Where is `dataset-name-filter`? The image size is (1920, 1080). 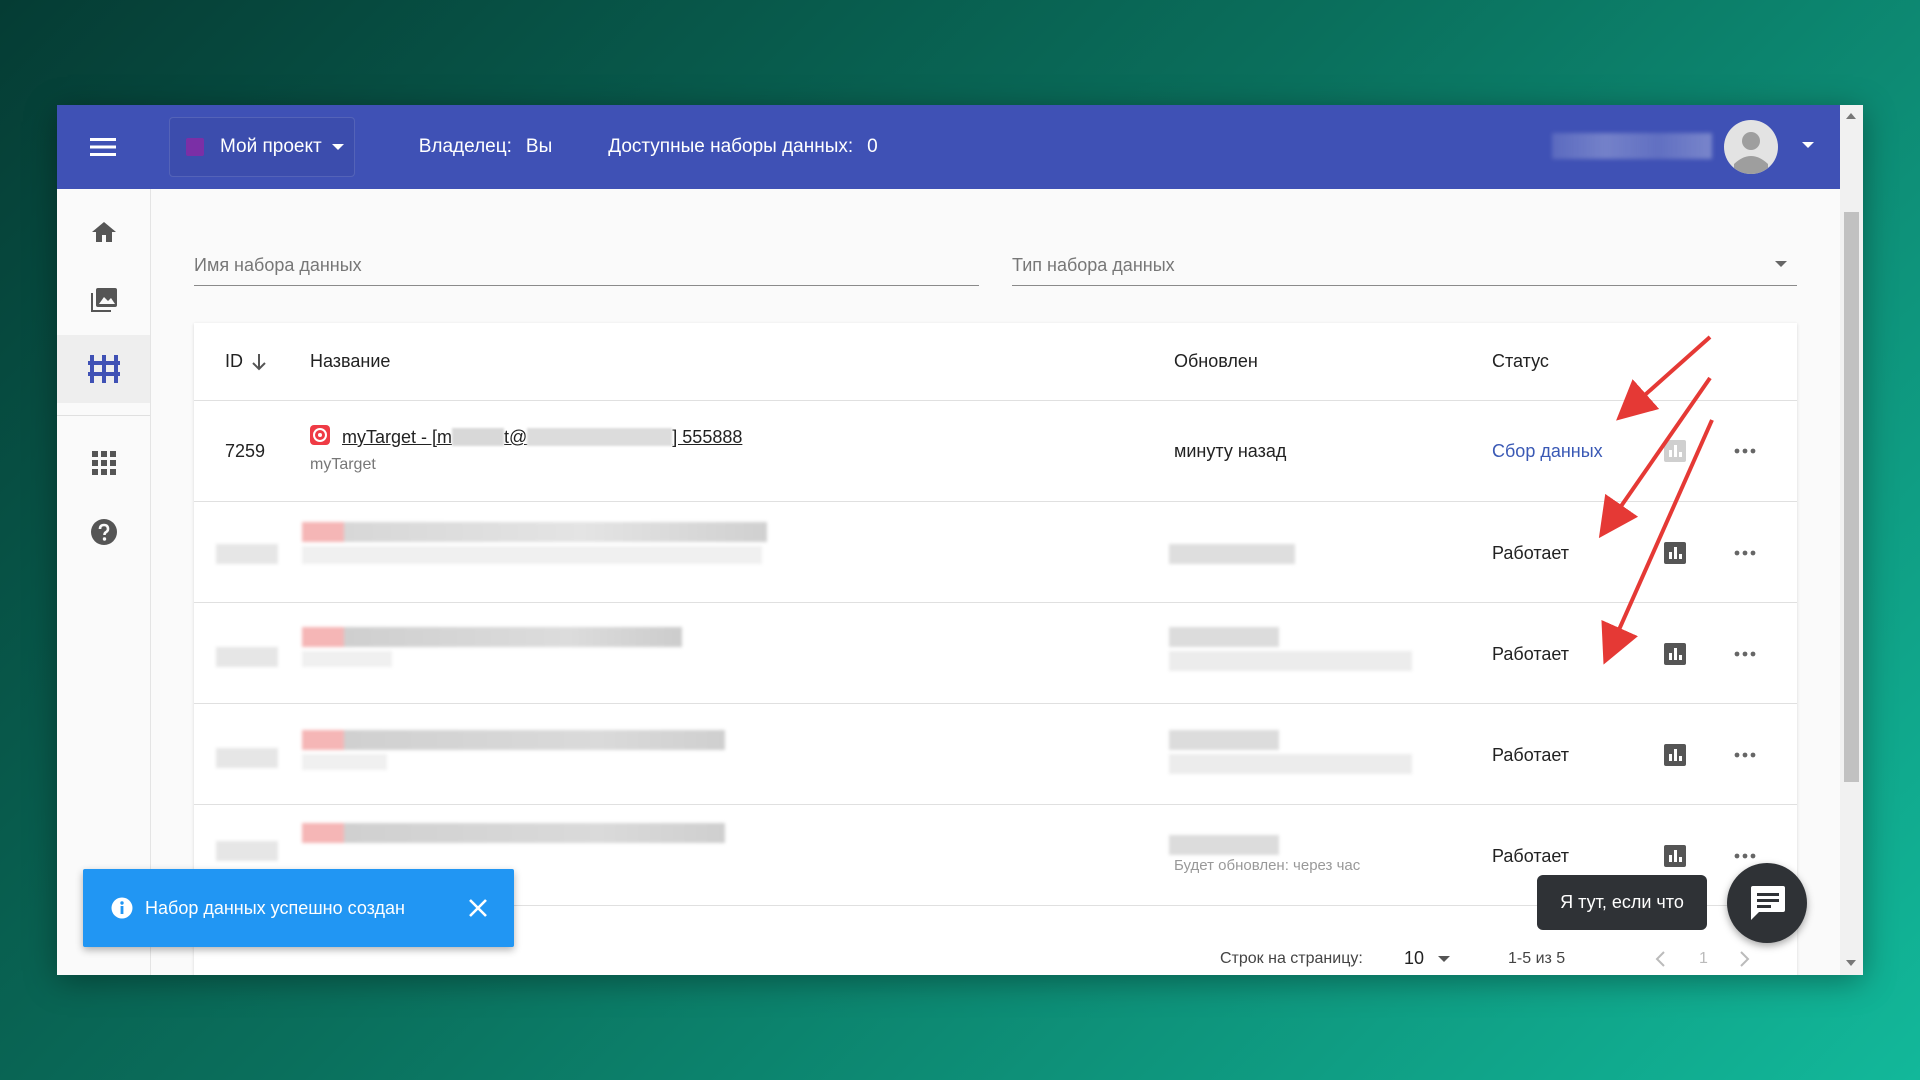
dataset-name-filter is located at coordinates (586, 265).